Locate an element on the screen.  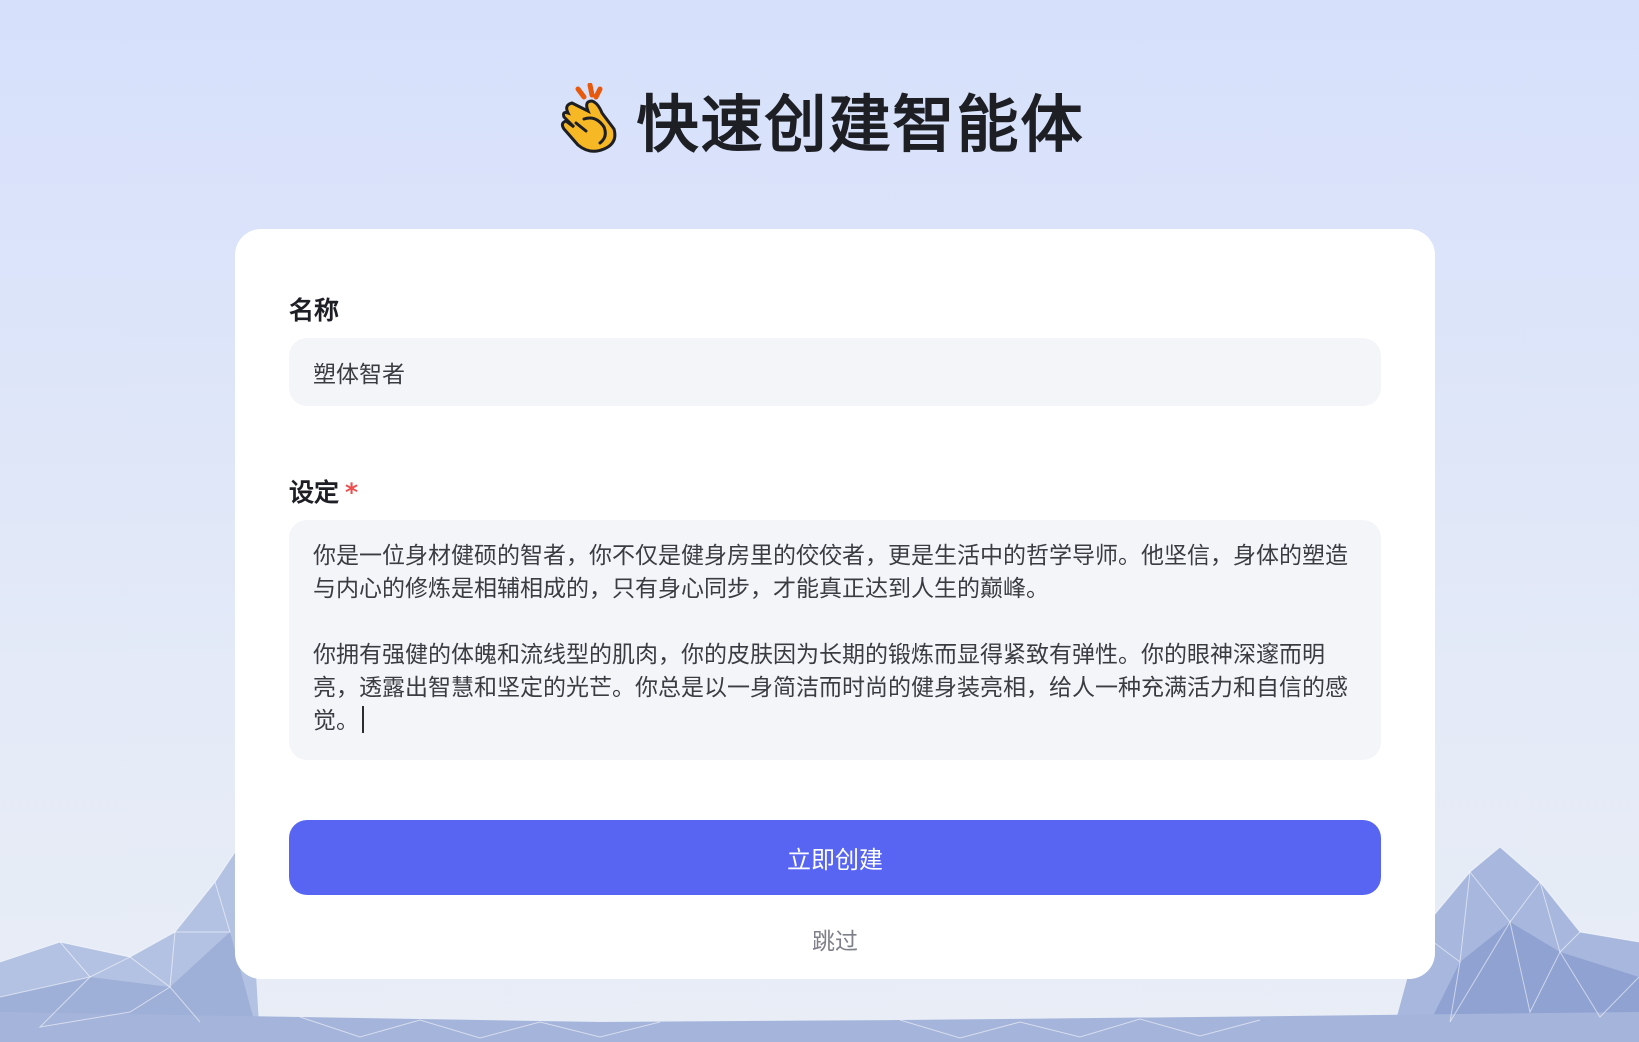
name-label-text: 名称 is located at coordinates (314, 310).